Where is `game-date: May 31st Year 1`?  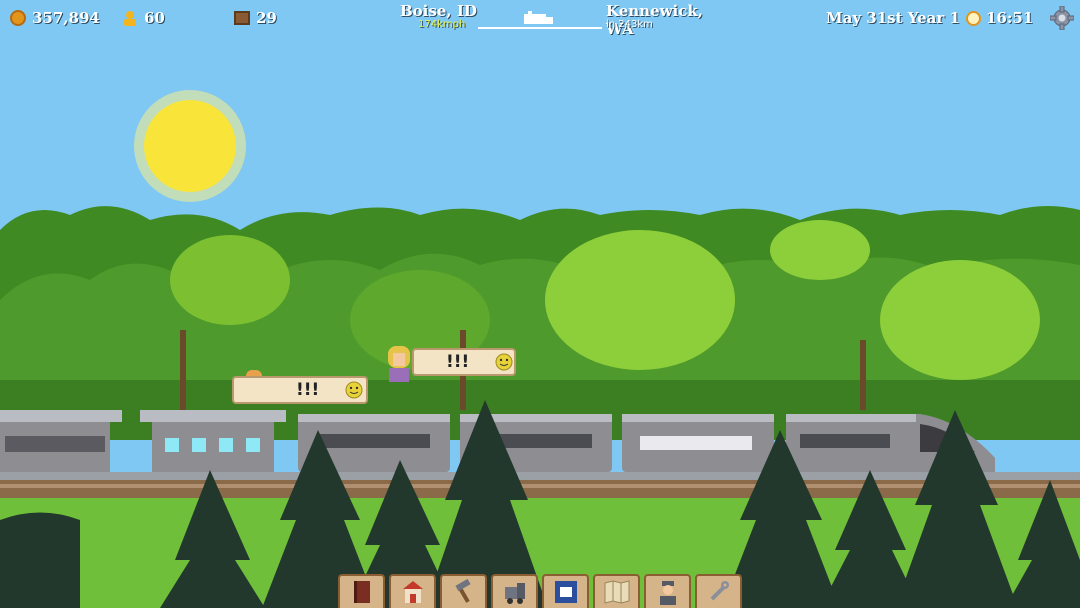 game-date: May 31st Year 1 is located at coordinates (893, 18).